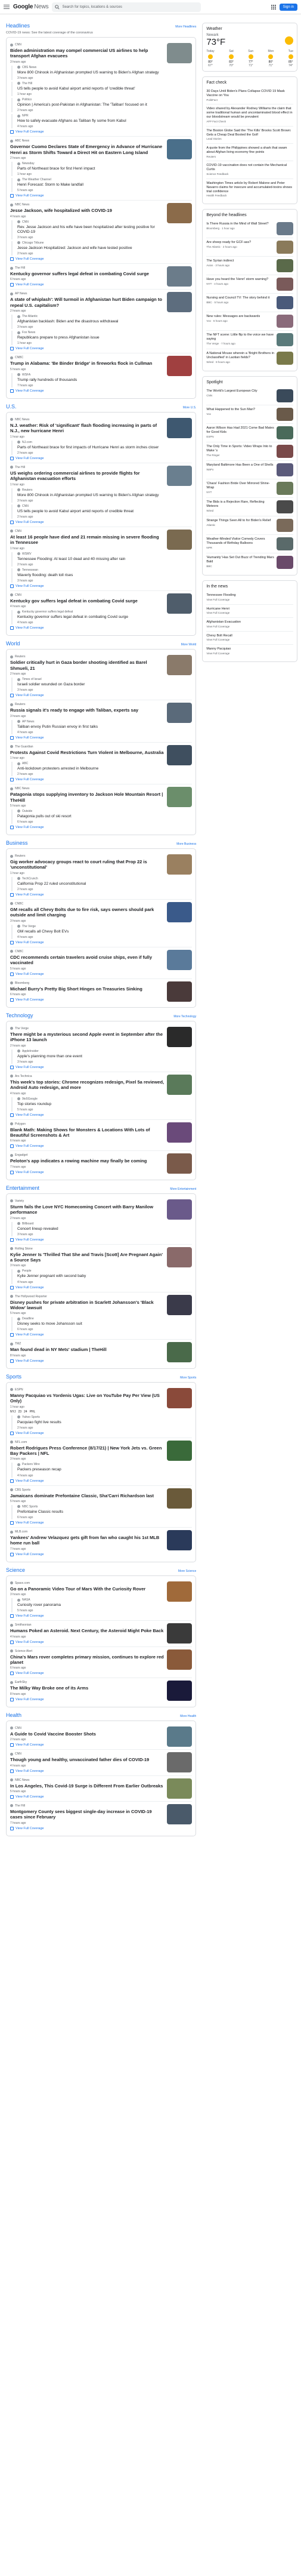  What do you see at coordinates (22, 1490) in the screenshot?
I see `source-name: CBS Sports` at bounding box center [22, 1490].